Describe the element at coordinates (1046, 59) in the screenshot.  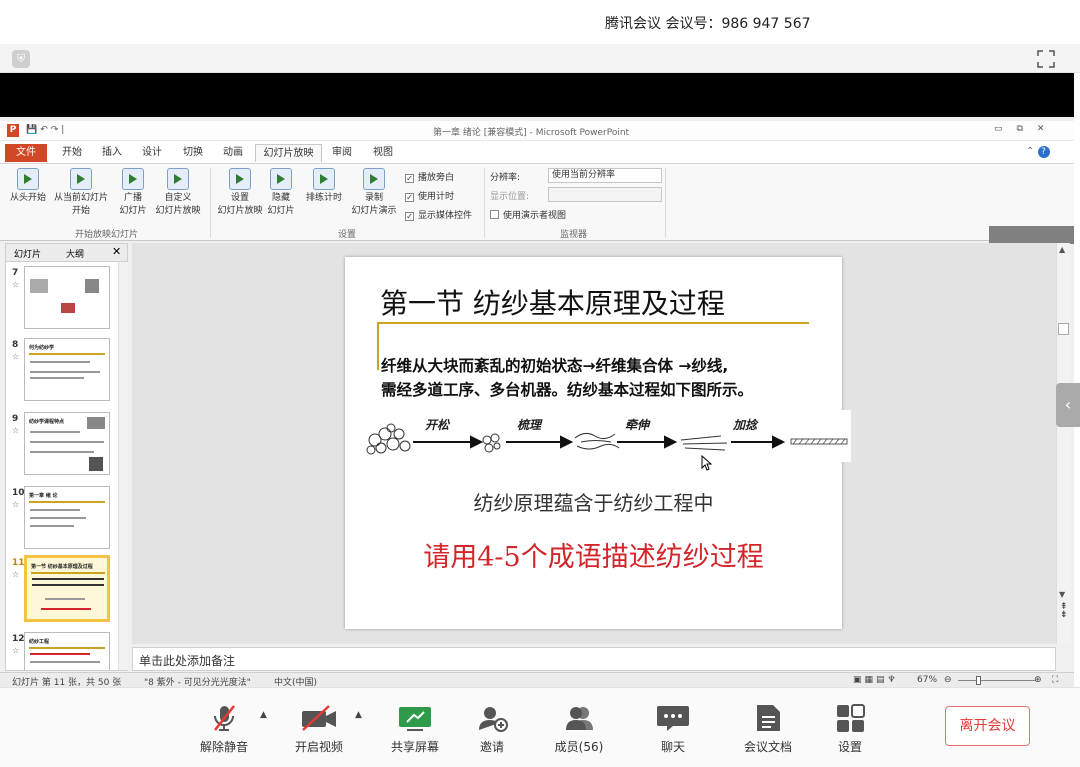
I see `fullscreen-icon` at that location.